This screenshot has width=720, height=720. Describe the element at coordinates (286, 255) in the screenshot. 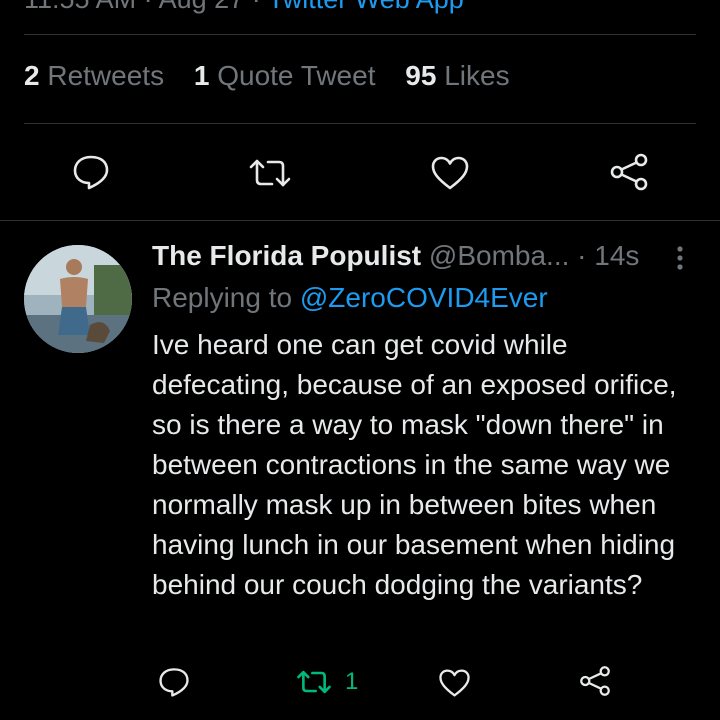

I see `display-name: The Florida Populist` at that location.